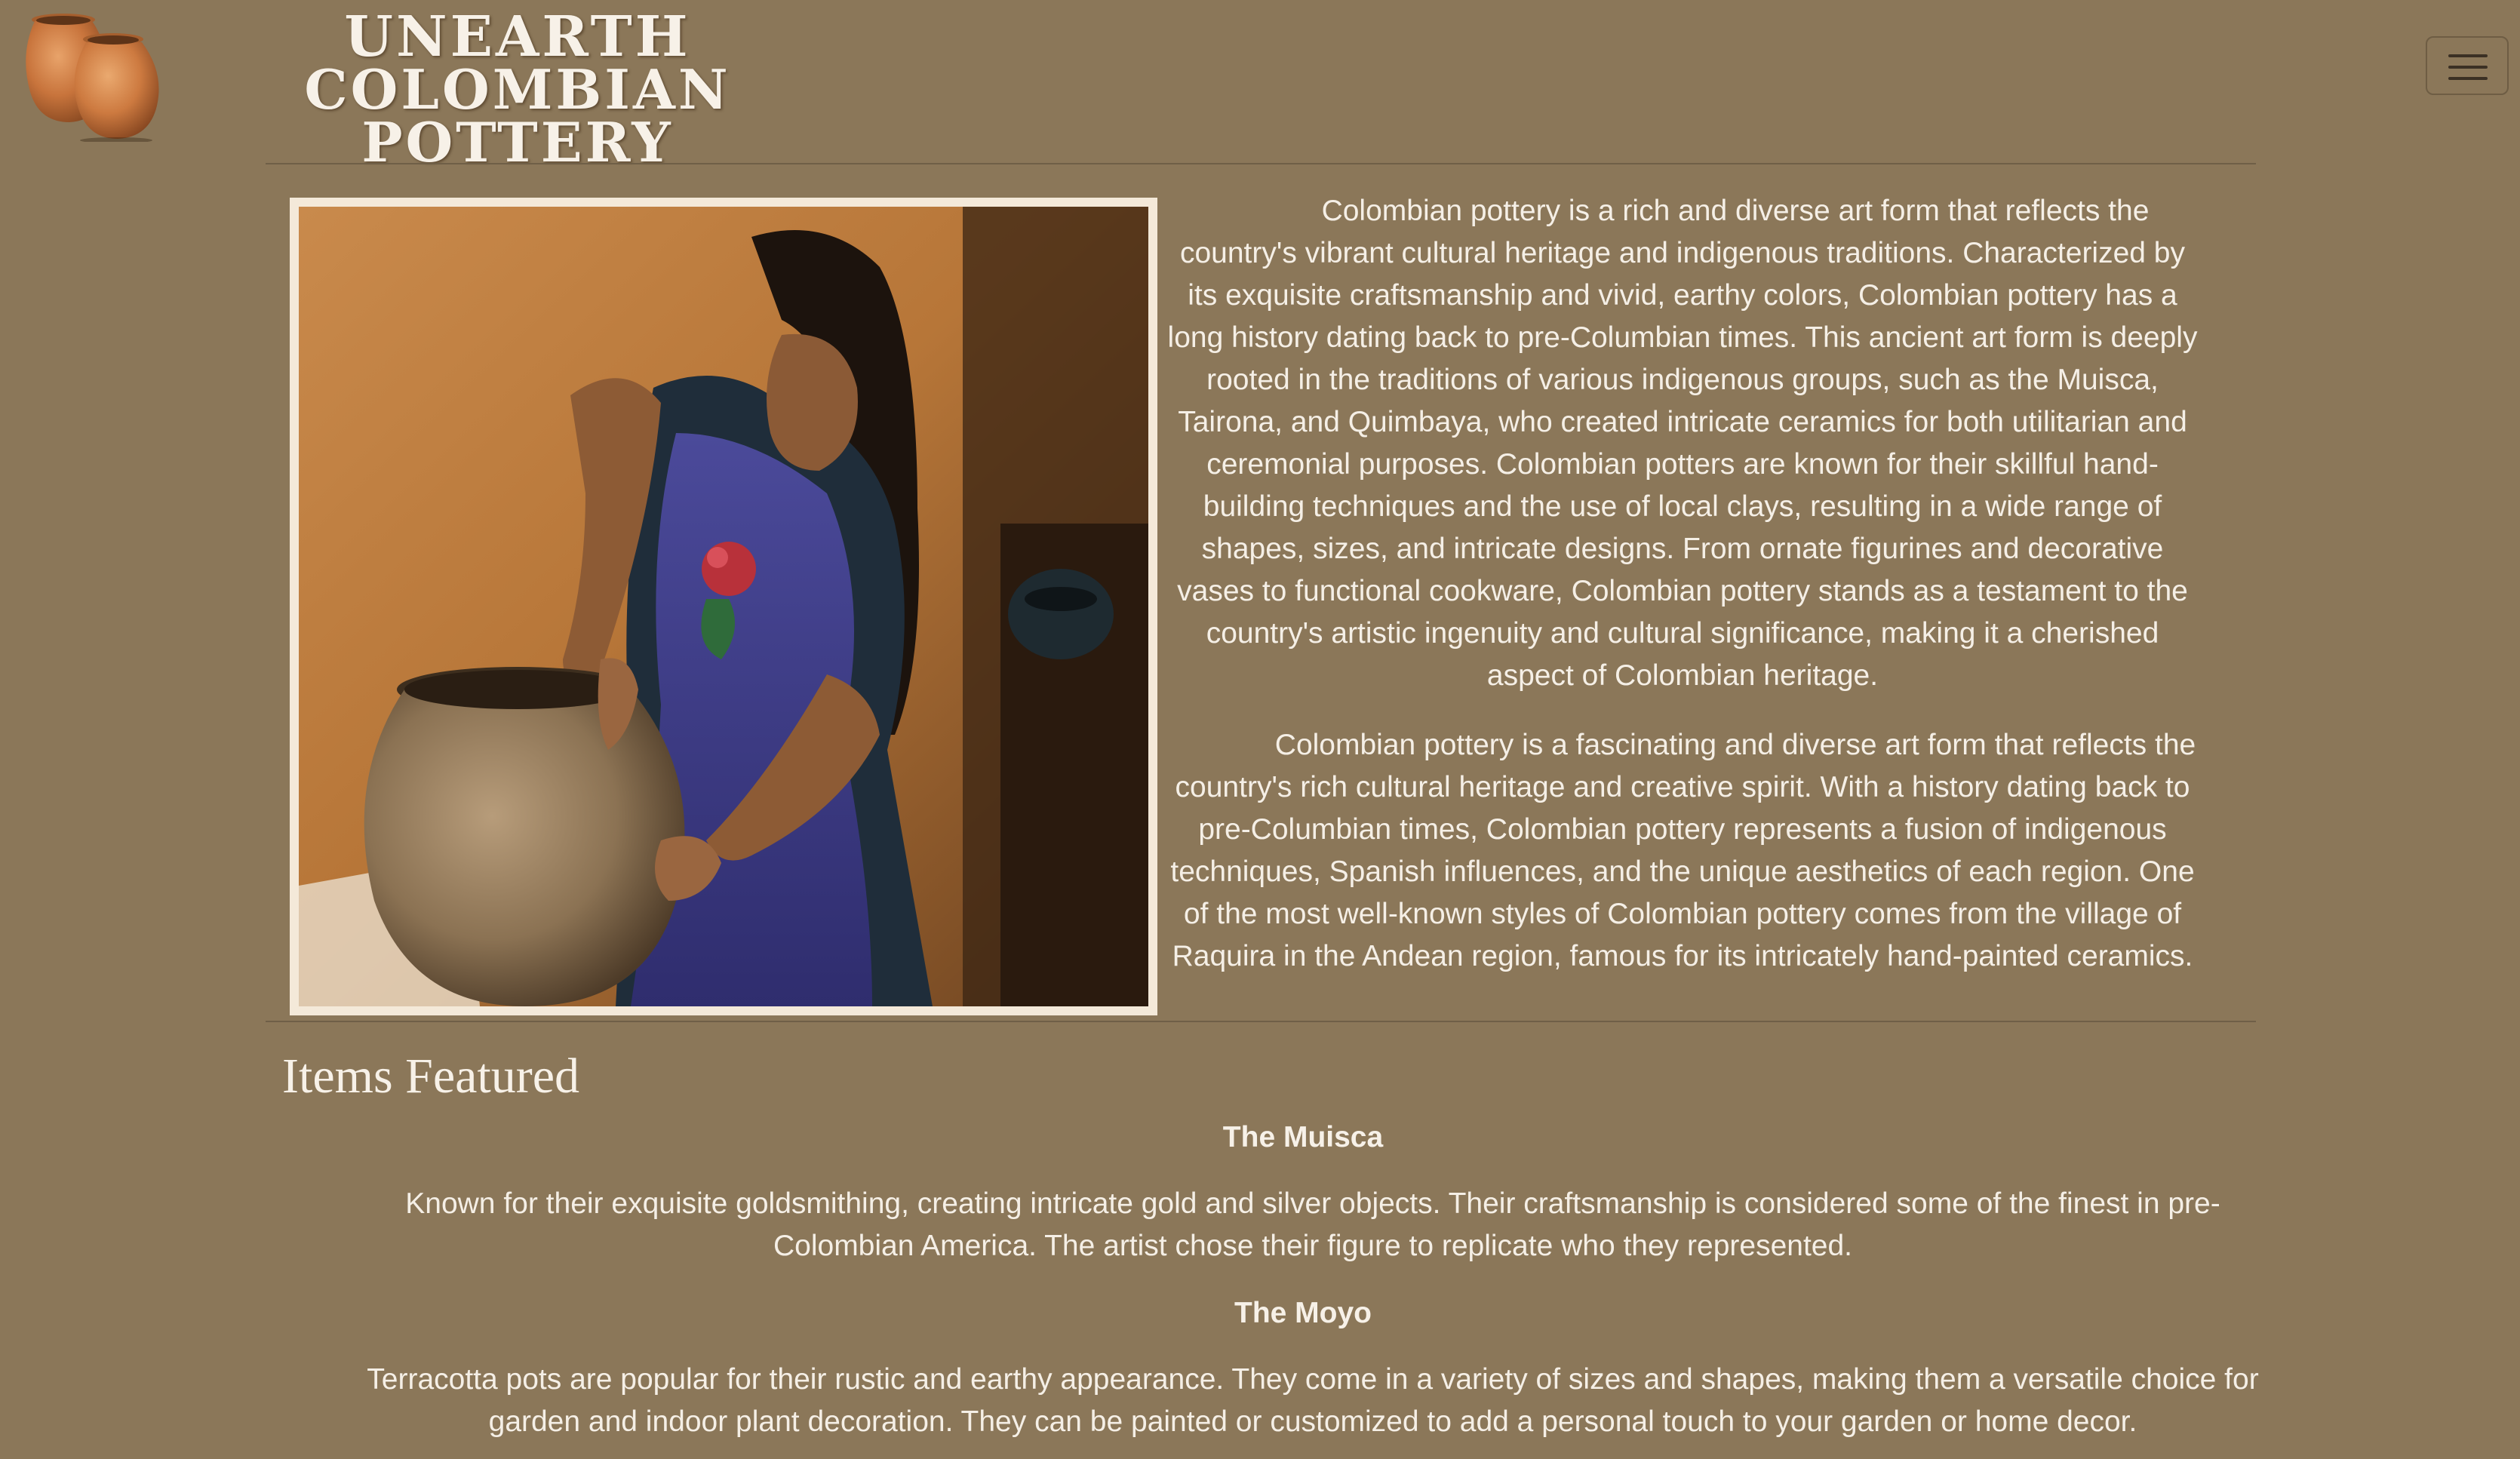  I want to click on navbar-toggle-button, so click(2467, 65).